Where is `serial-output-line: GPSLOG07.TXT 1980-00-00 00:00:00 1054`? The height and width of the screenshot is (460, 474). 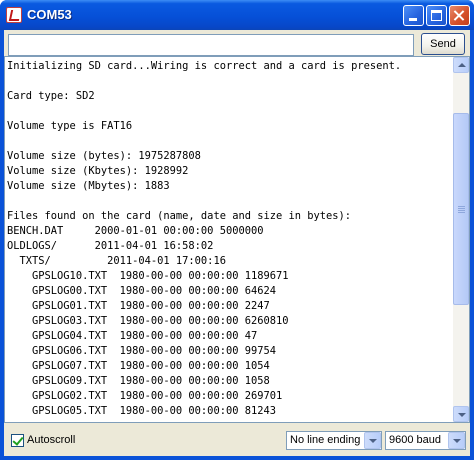 serial-output-line: GPSLOG07.TXT 1980-00-00 00:00:00 1054 is located at coordinates (138, 366).